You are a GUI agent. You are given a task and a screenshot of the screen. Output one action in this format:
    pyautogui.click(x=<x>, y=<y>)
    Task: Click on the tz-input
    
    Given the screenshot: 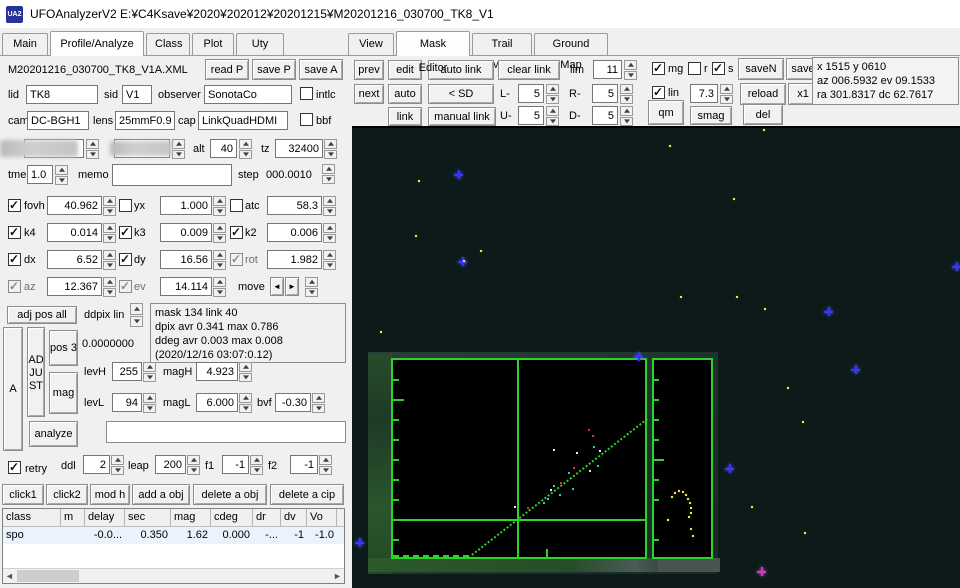 What is the action you would take?
    pyautogui.click(x=299, y=148)
    